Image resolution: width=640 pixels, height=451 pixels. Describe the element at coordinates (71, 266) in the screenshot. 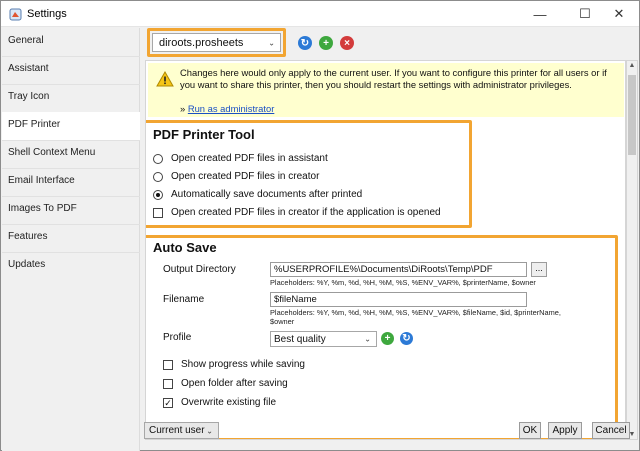

I see `sidebar-item-updates: Updates` at that location.